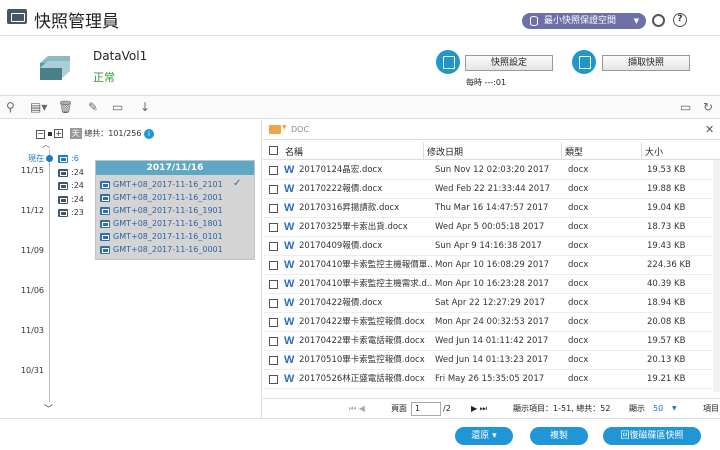  What do you see at coordinates (491, 130) in the screenshot?
I see `path-bar: ▼ DOC ✕` at bounding box center [491, 130].